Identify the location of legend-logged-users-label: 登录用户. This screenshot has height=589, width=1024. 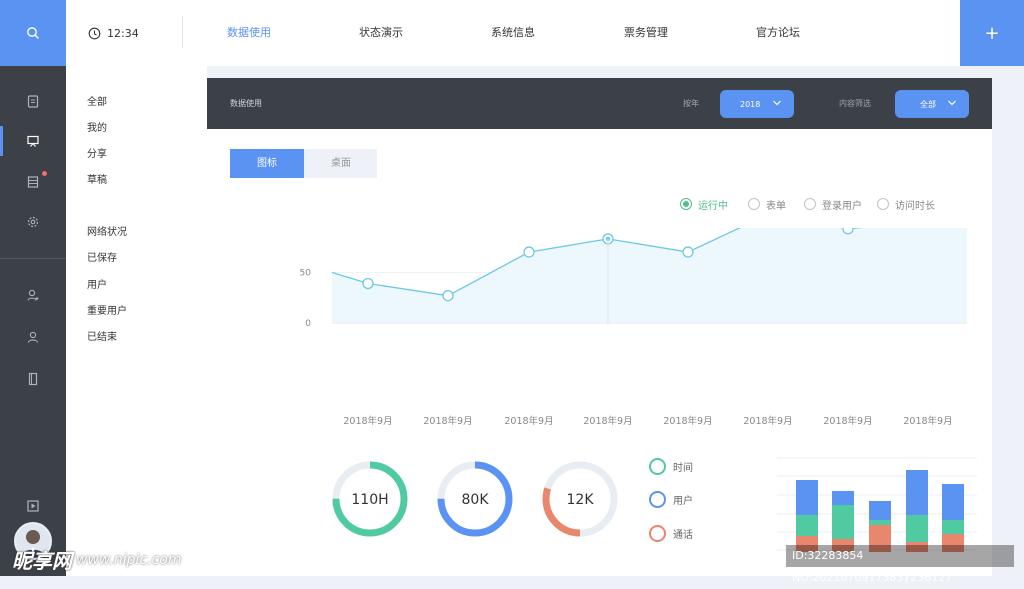
(842, 206).